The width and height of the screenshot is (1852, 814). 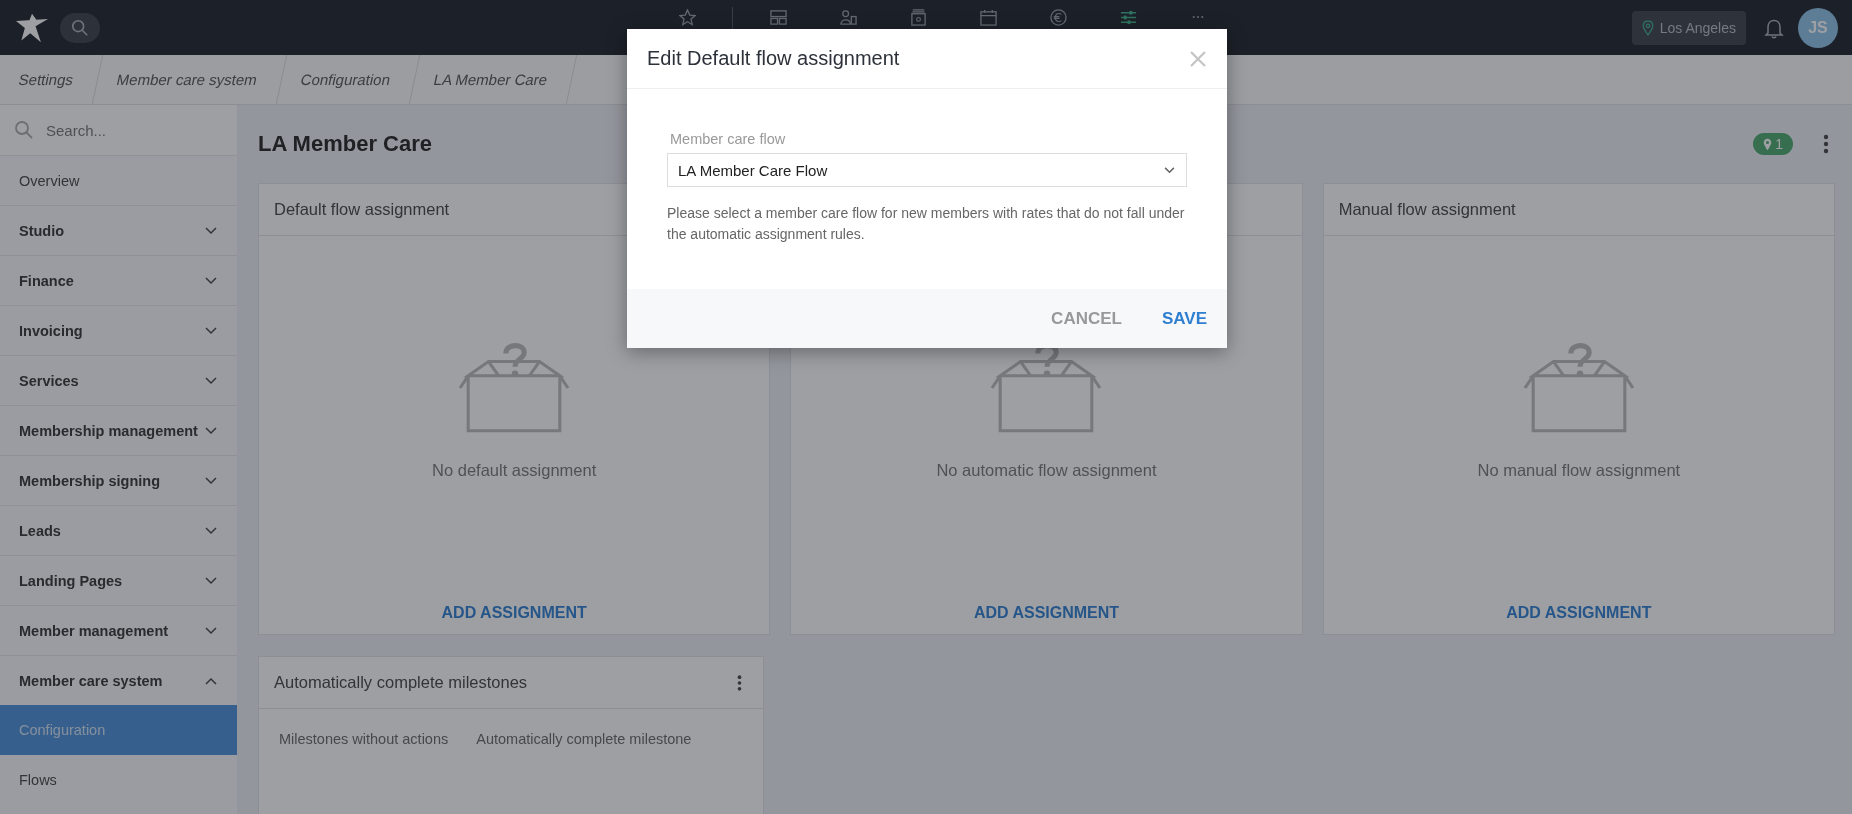 What do you see at coordinates (728, 139) in the screenshot?
I see `field-label: Member care flow` at bounding box center [728, 139].